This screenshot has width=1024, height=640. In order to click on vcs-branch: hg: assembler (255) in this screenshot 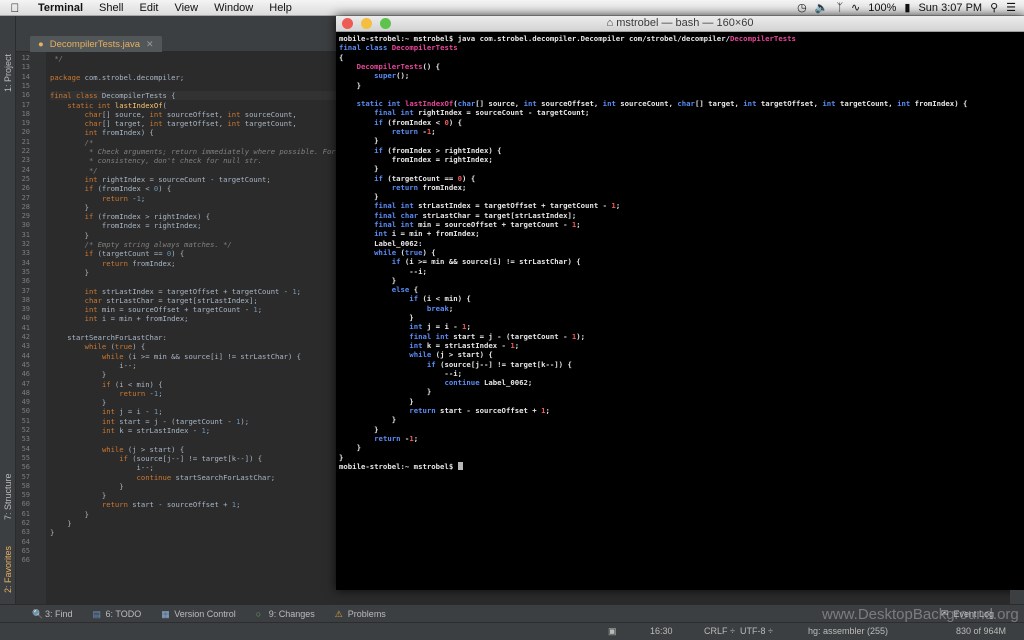, I will do `click(848, 631)`.